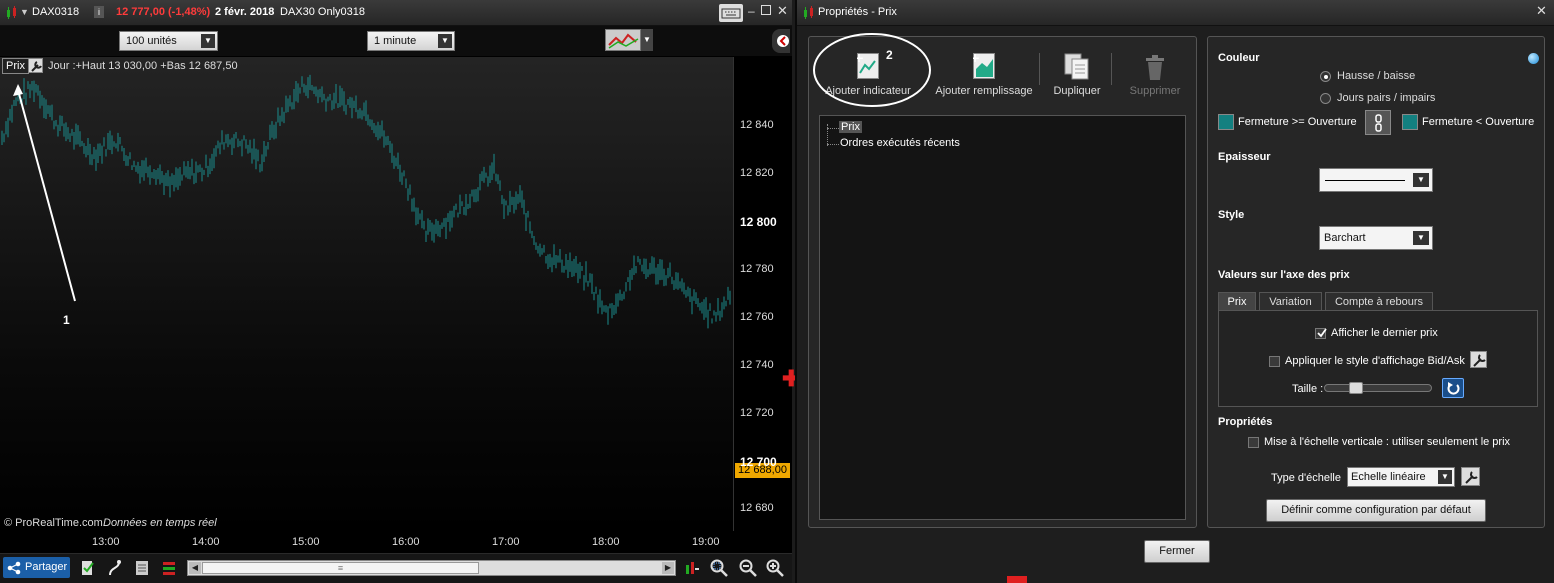 The width and height of the screenshot is (1554, 583). What do you see at coordinates (1155, 78) in the screenshot?
I see `delete-button: Supprimer` at bounding box center [1155, 78].